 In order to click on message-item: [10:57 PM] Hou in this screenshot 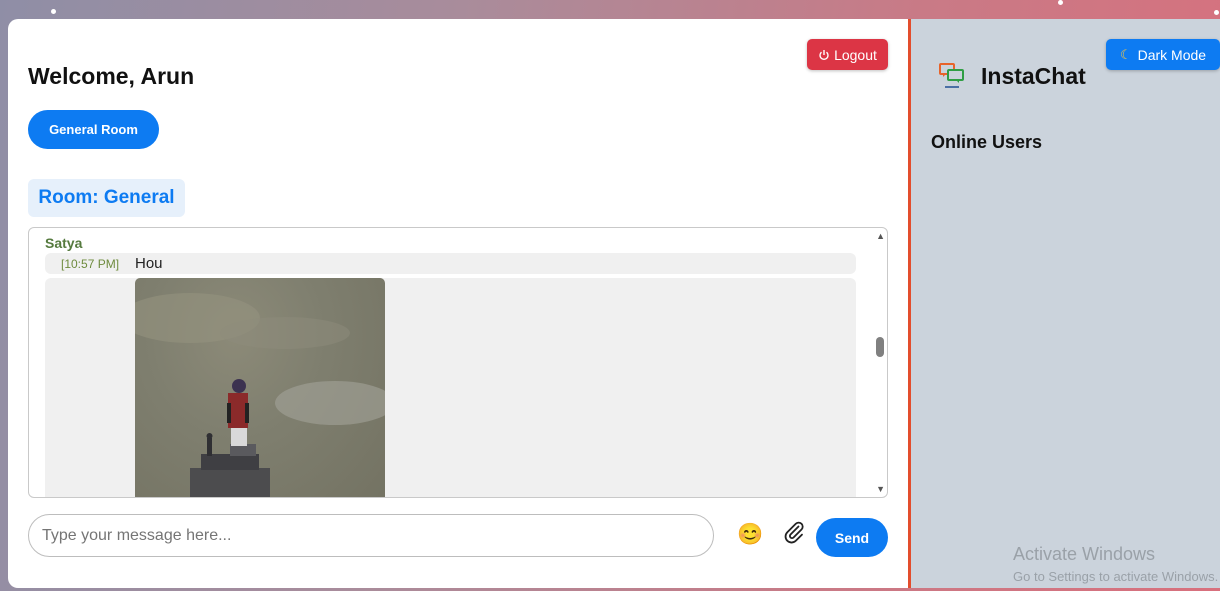, I will do `click(450, 263)`.